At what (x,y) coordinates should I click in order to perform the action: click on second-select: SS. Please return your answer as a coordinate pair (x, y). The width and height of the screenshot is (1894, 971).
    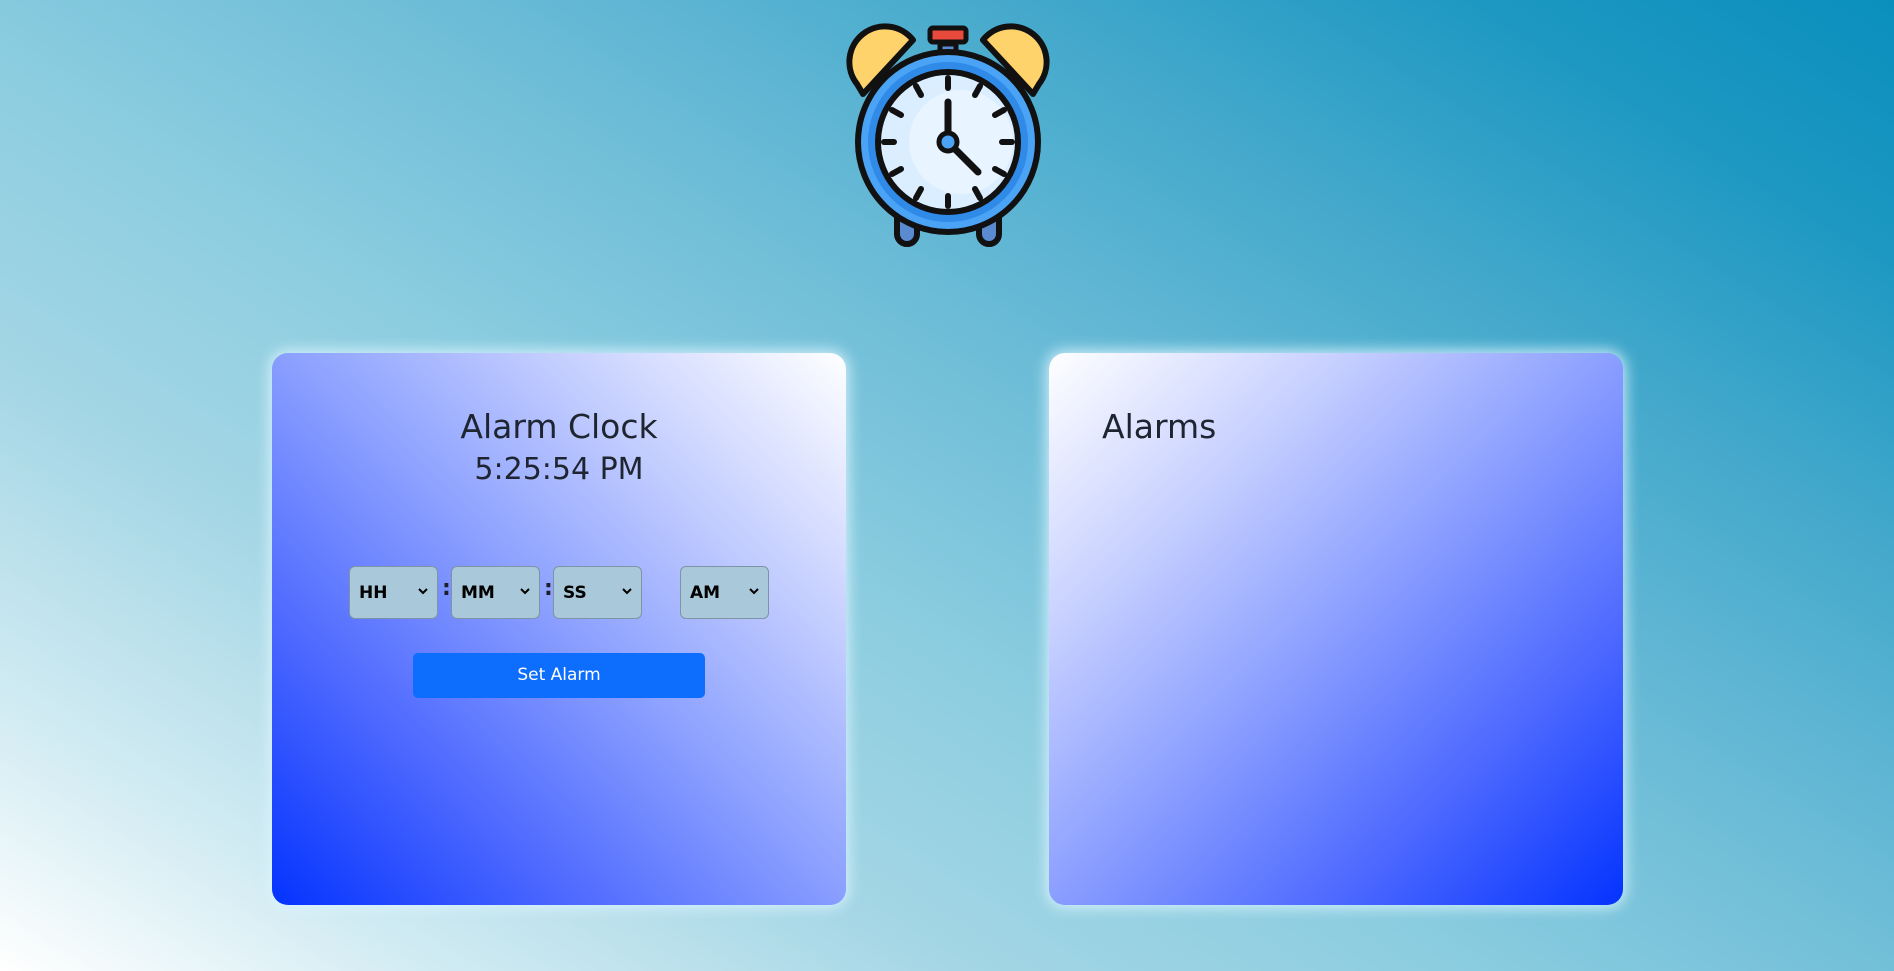
    Looking at the image, I should click on (597, 592).